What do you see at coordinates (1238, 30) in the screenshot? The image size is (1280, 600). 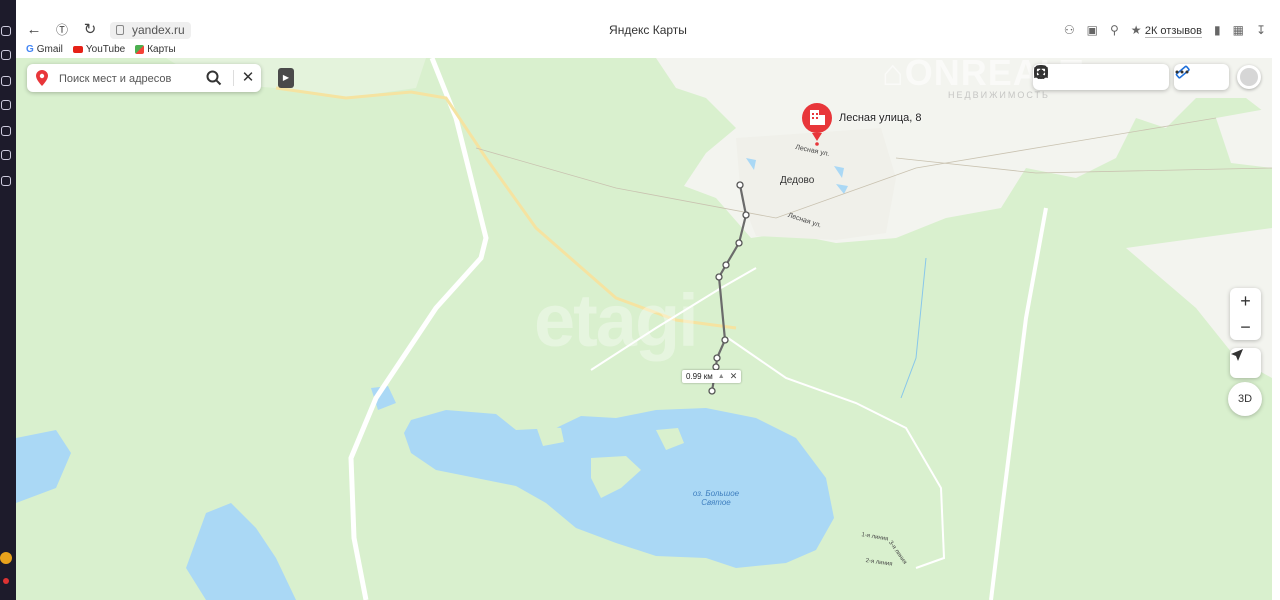 I see `sidebar-toggle-icon: ▦` at bounding box center [1238, 30].